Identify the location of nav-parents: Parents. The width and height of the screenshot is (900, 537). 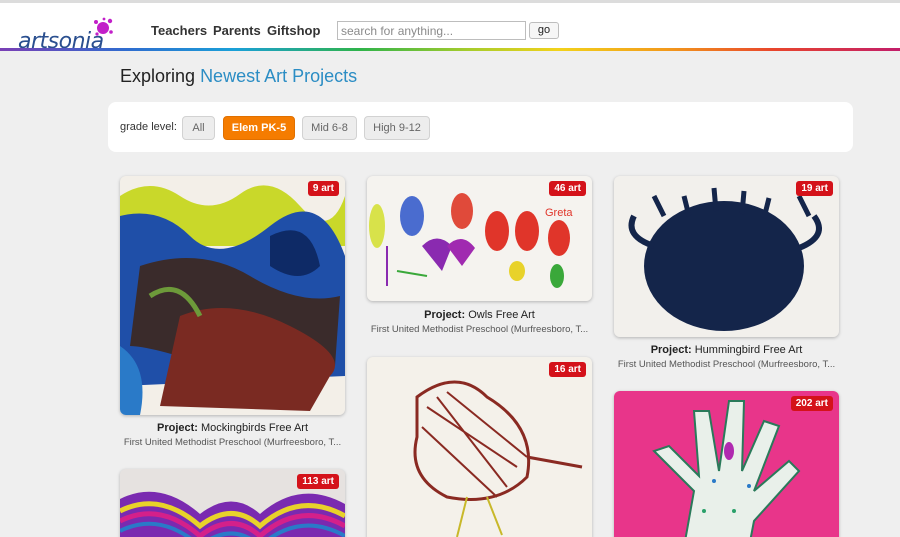
(237, 30).